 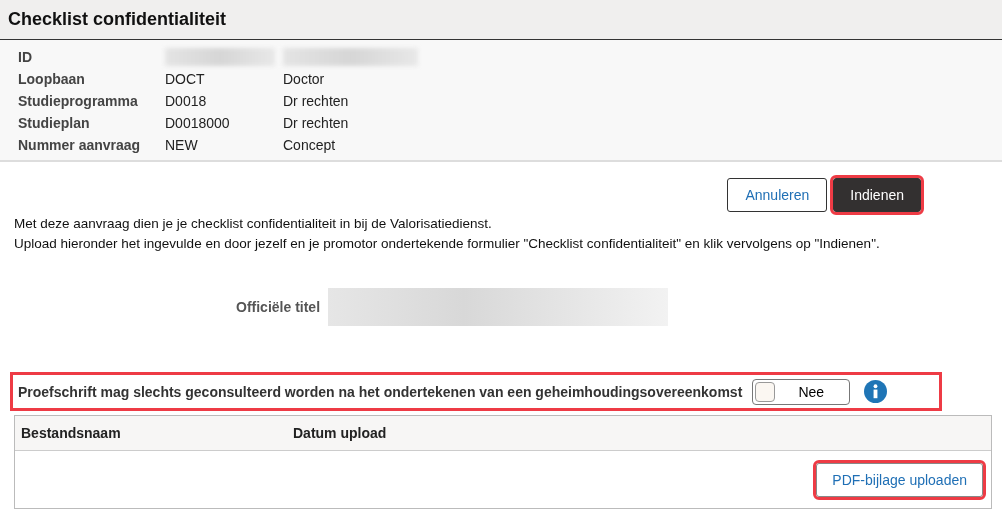 I want to click on column-header: Datum upload, so click(x=340, y=433).